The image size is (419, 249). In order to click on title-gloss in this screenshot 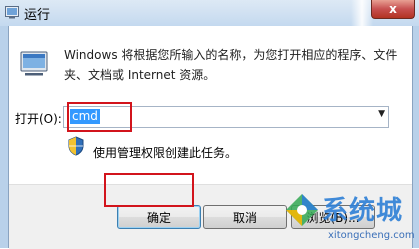, I will do `click(362, 13)`.